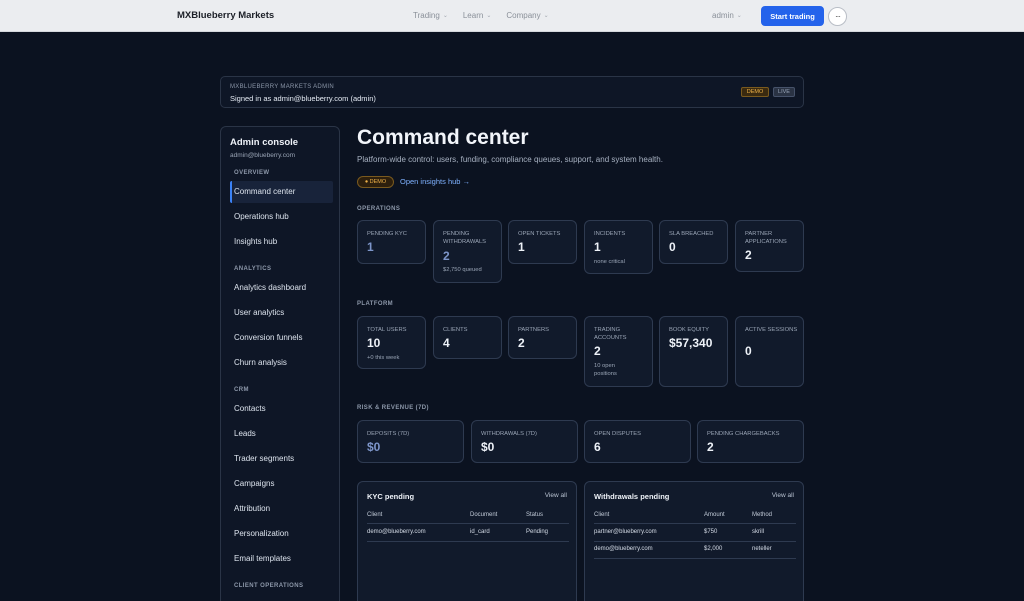 This screenshot has width=1024, height=601. I want to click on sidebar-item-operations-hub: Operations hub, so click(261, 216).